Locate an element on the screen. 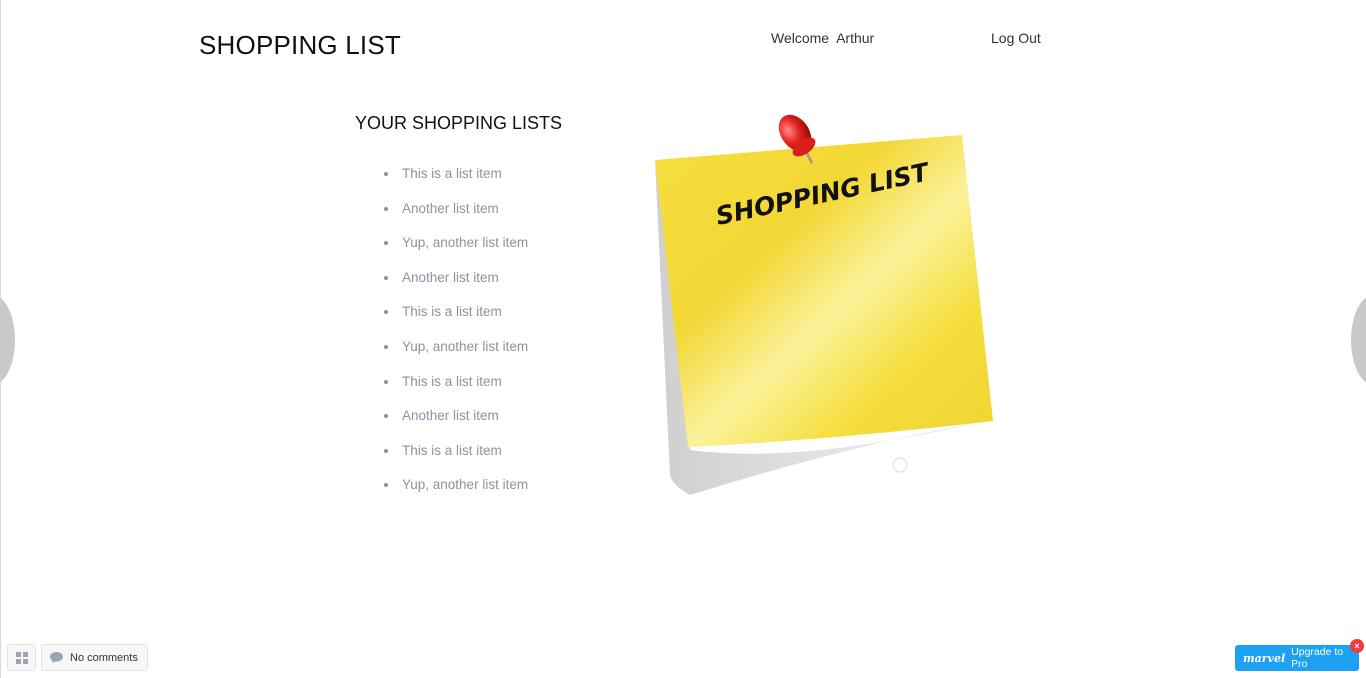 This screenshot has height=678, width=1366. comments-button: No comments is located at coordinates (94, 657).